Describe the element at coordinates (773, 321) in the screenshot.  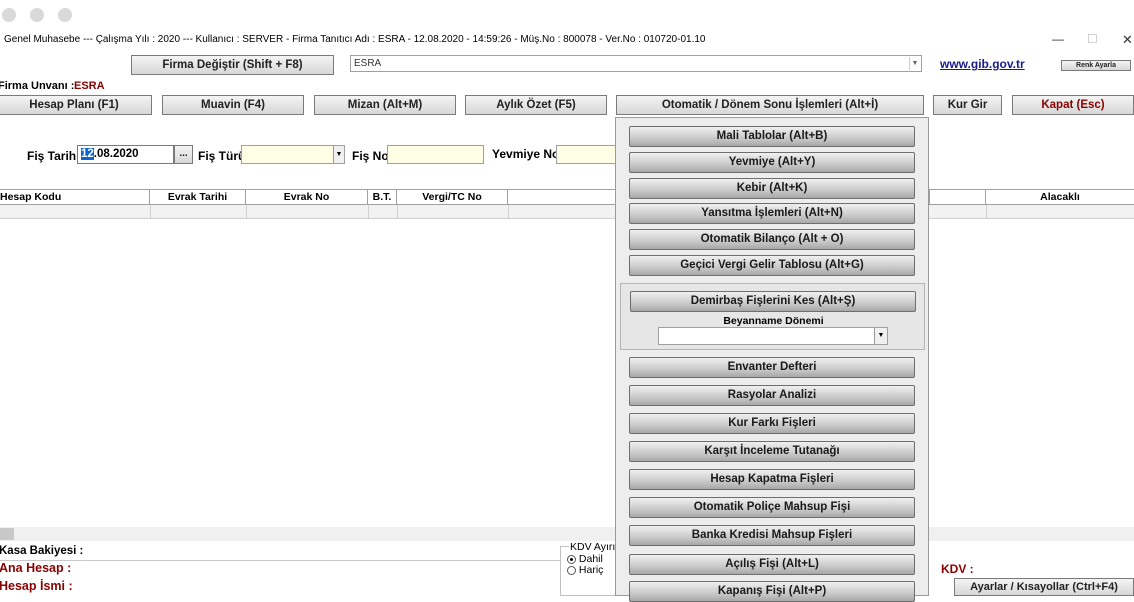
I see `beyanname-donemi-label: Beyanname Dönemi` at that location.